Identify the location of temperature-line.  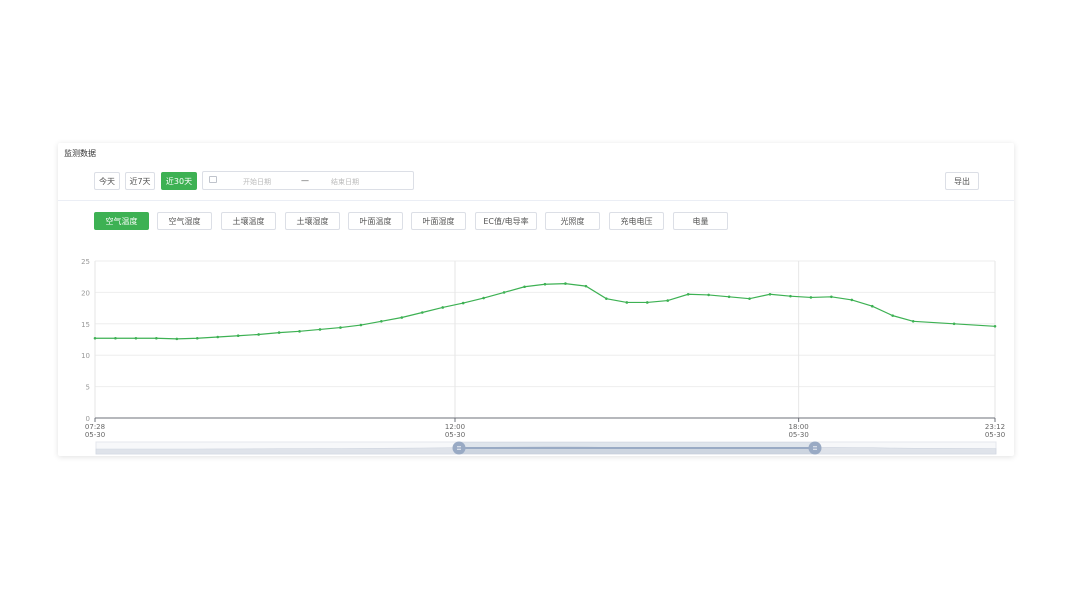
(545, 311).